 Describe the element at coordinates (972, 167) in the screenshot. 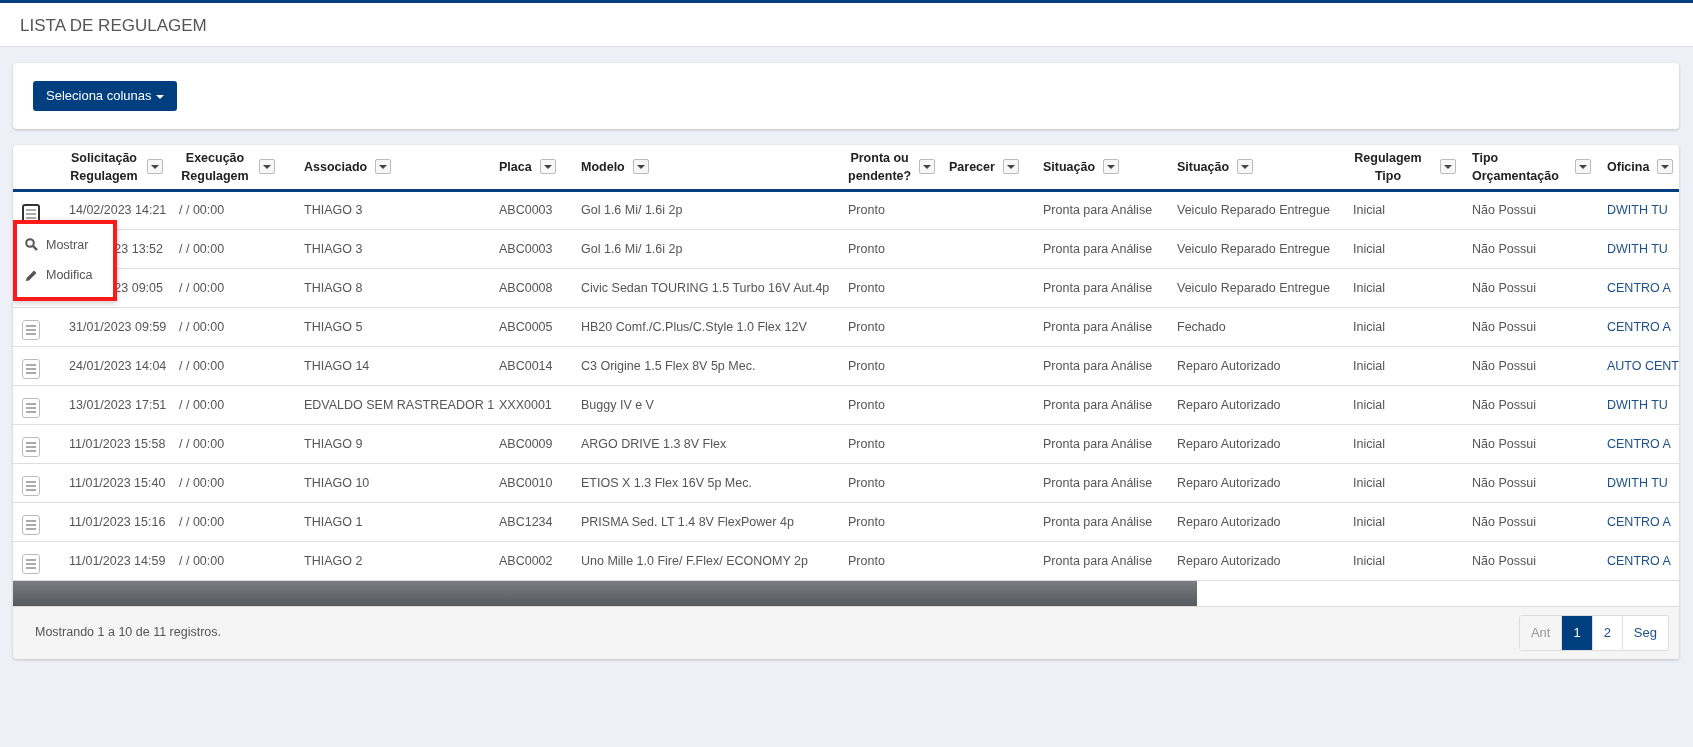

I see `column-header: Parecer` at that location.